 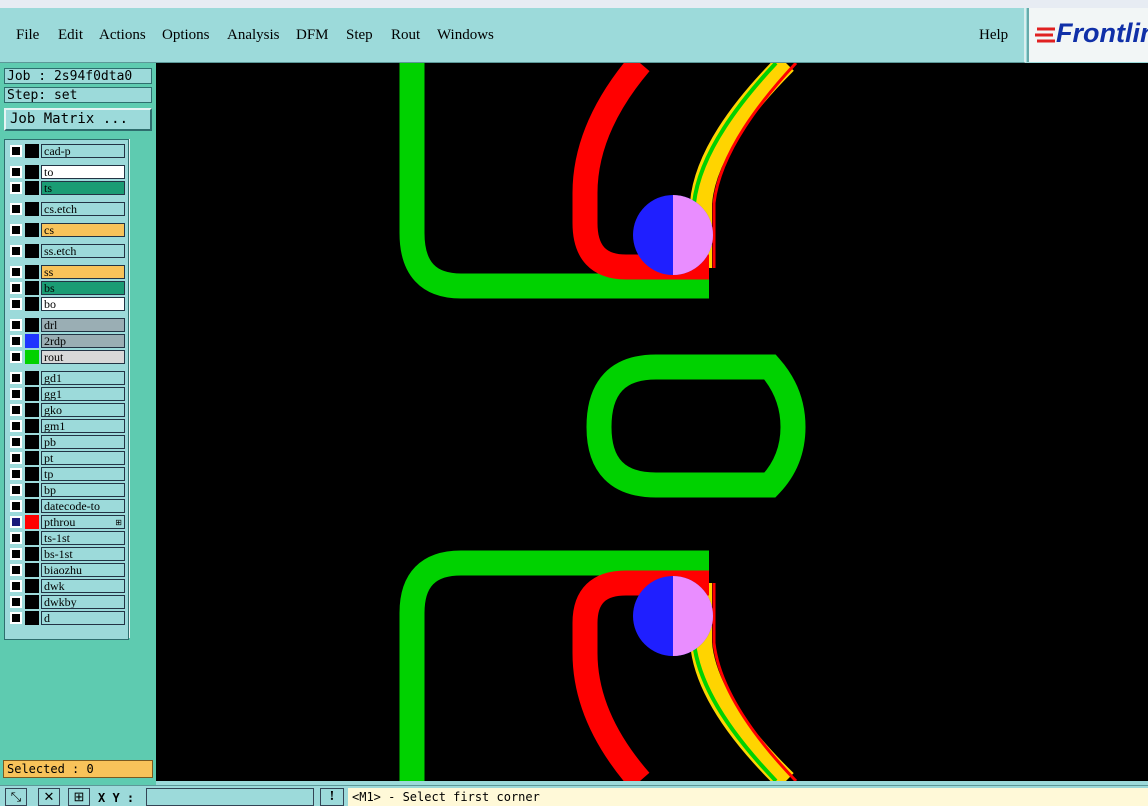 What do you see at coordinates (83, 357) in the screenshot?
I see `layer-name: rout` at bounding box center [83, 357].